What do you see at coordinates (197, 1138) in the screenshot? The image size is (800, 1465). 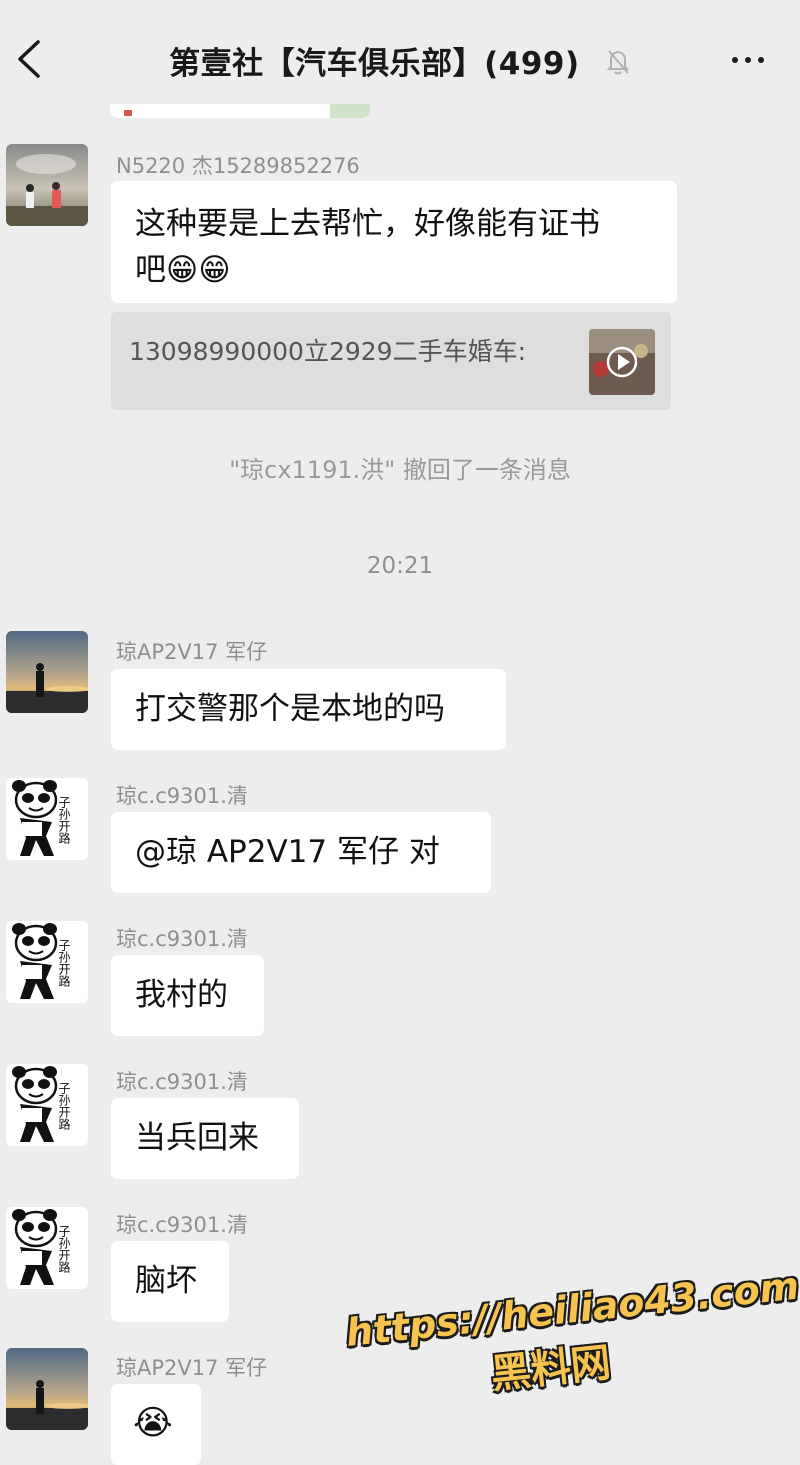 I see `message-text: 当兵回来` at bounding box center [197, 1138].